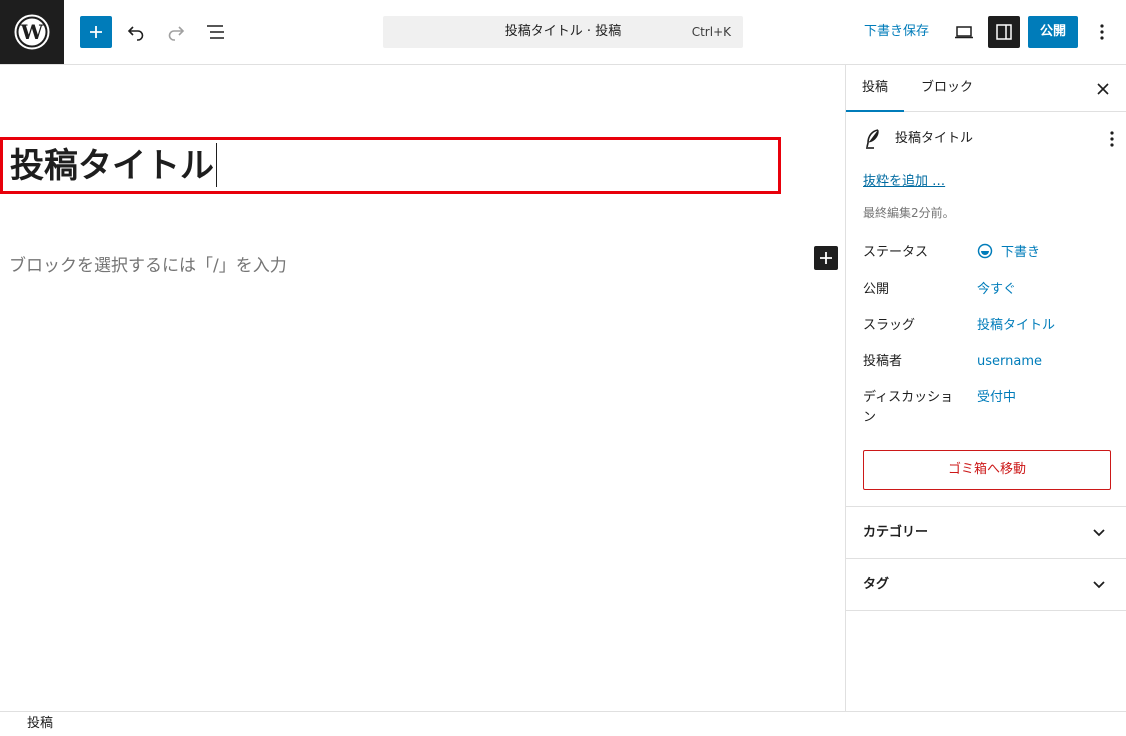  What do you see at coordinates (216, 164) in the screenshot?
I see `text-caret` at bounding box center [216, 164].